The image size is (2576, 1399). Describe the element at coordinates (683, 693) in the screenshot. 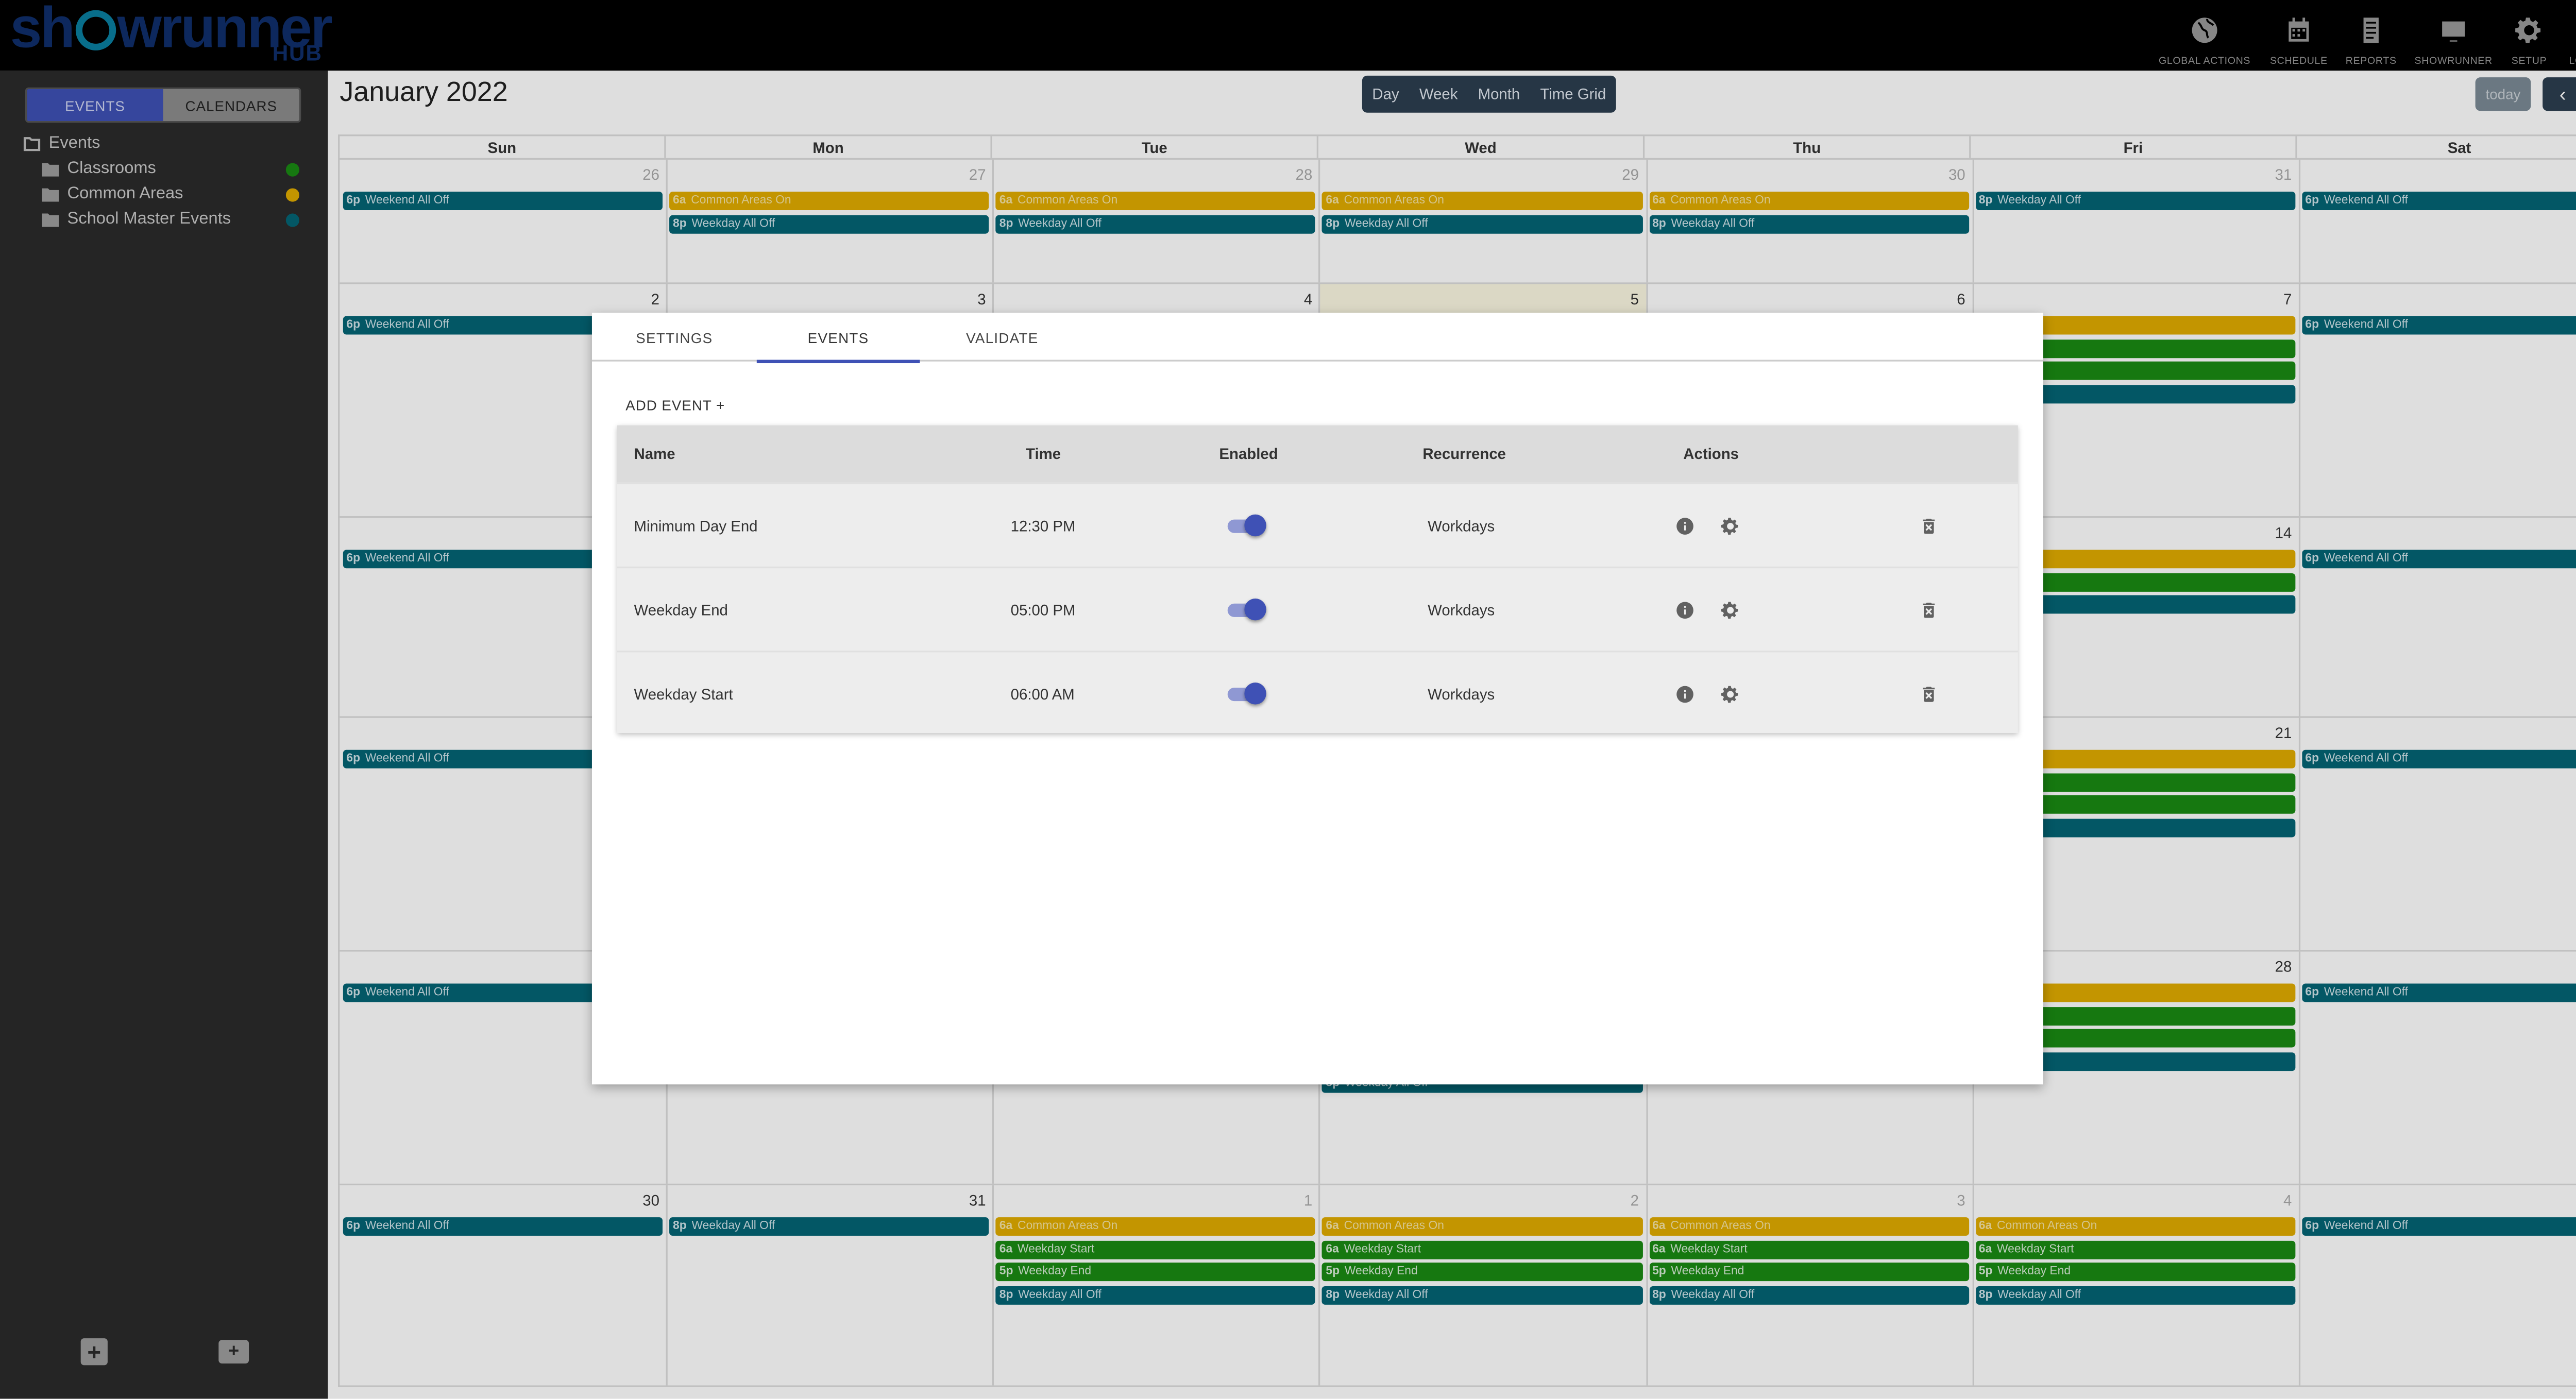

I see `cell-name: Weekday Start` at that location.